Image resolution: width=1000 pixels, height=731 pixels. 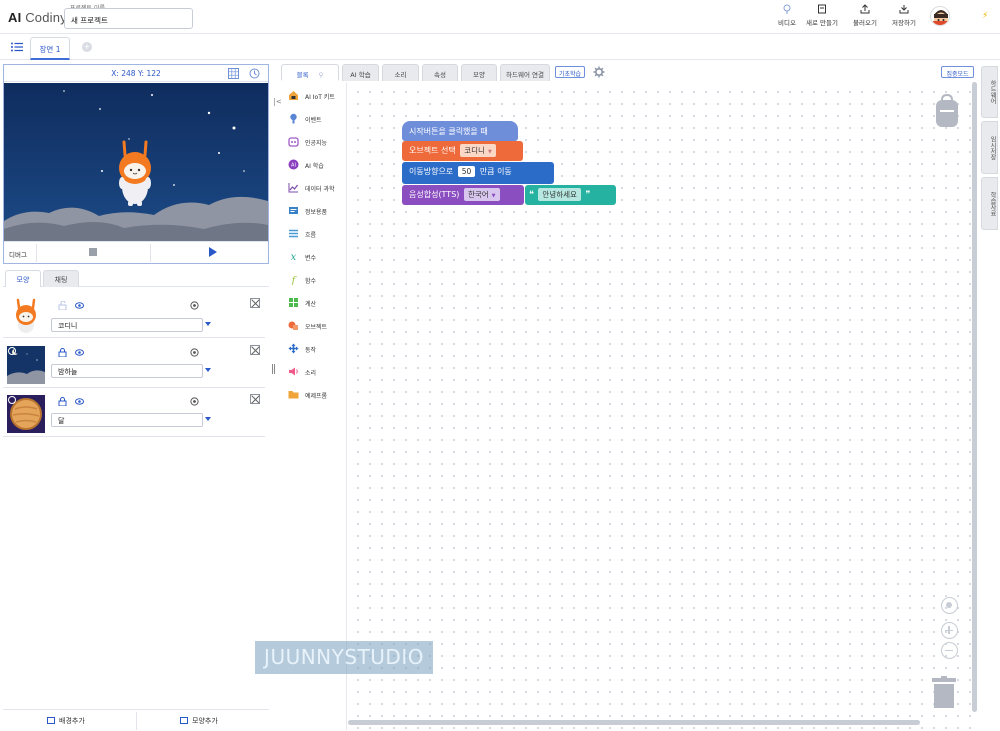 What do you see at coordinates (481, 194) in the screenshot?
I see `tts-language-dropdown: 한국어 ▼` at bounding box center [481, 194].